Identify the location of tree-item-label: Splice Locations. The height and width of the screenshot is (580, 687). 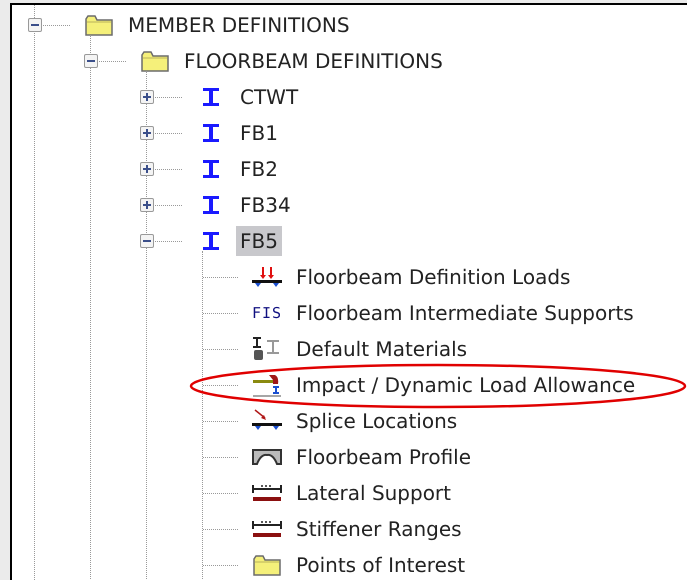
(377, 421).